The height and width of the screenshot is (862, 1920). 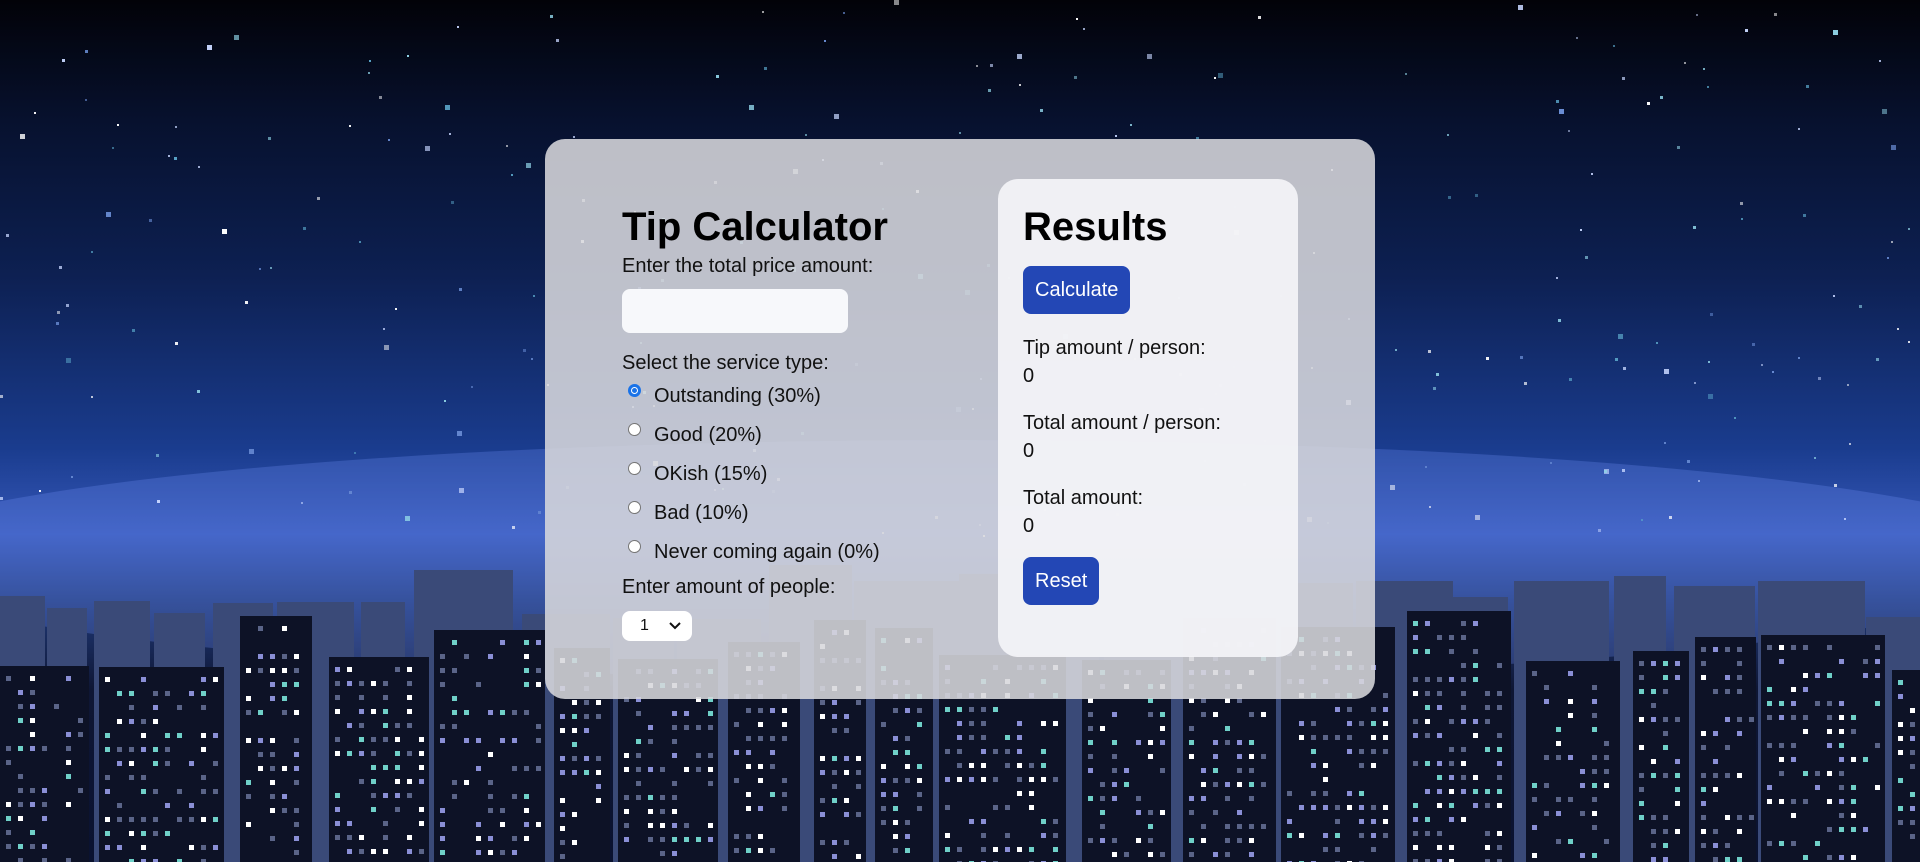 I want to click on service-option-outstanding: Outstanding (30%), so click(x=790, y=400).